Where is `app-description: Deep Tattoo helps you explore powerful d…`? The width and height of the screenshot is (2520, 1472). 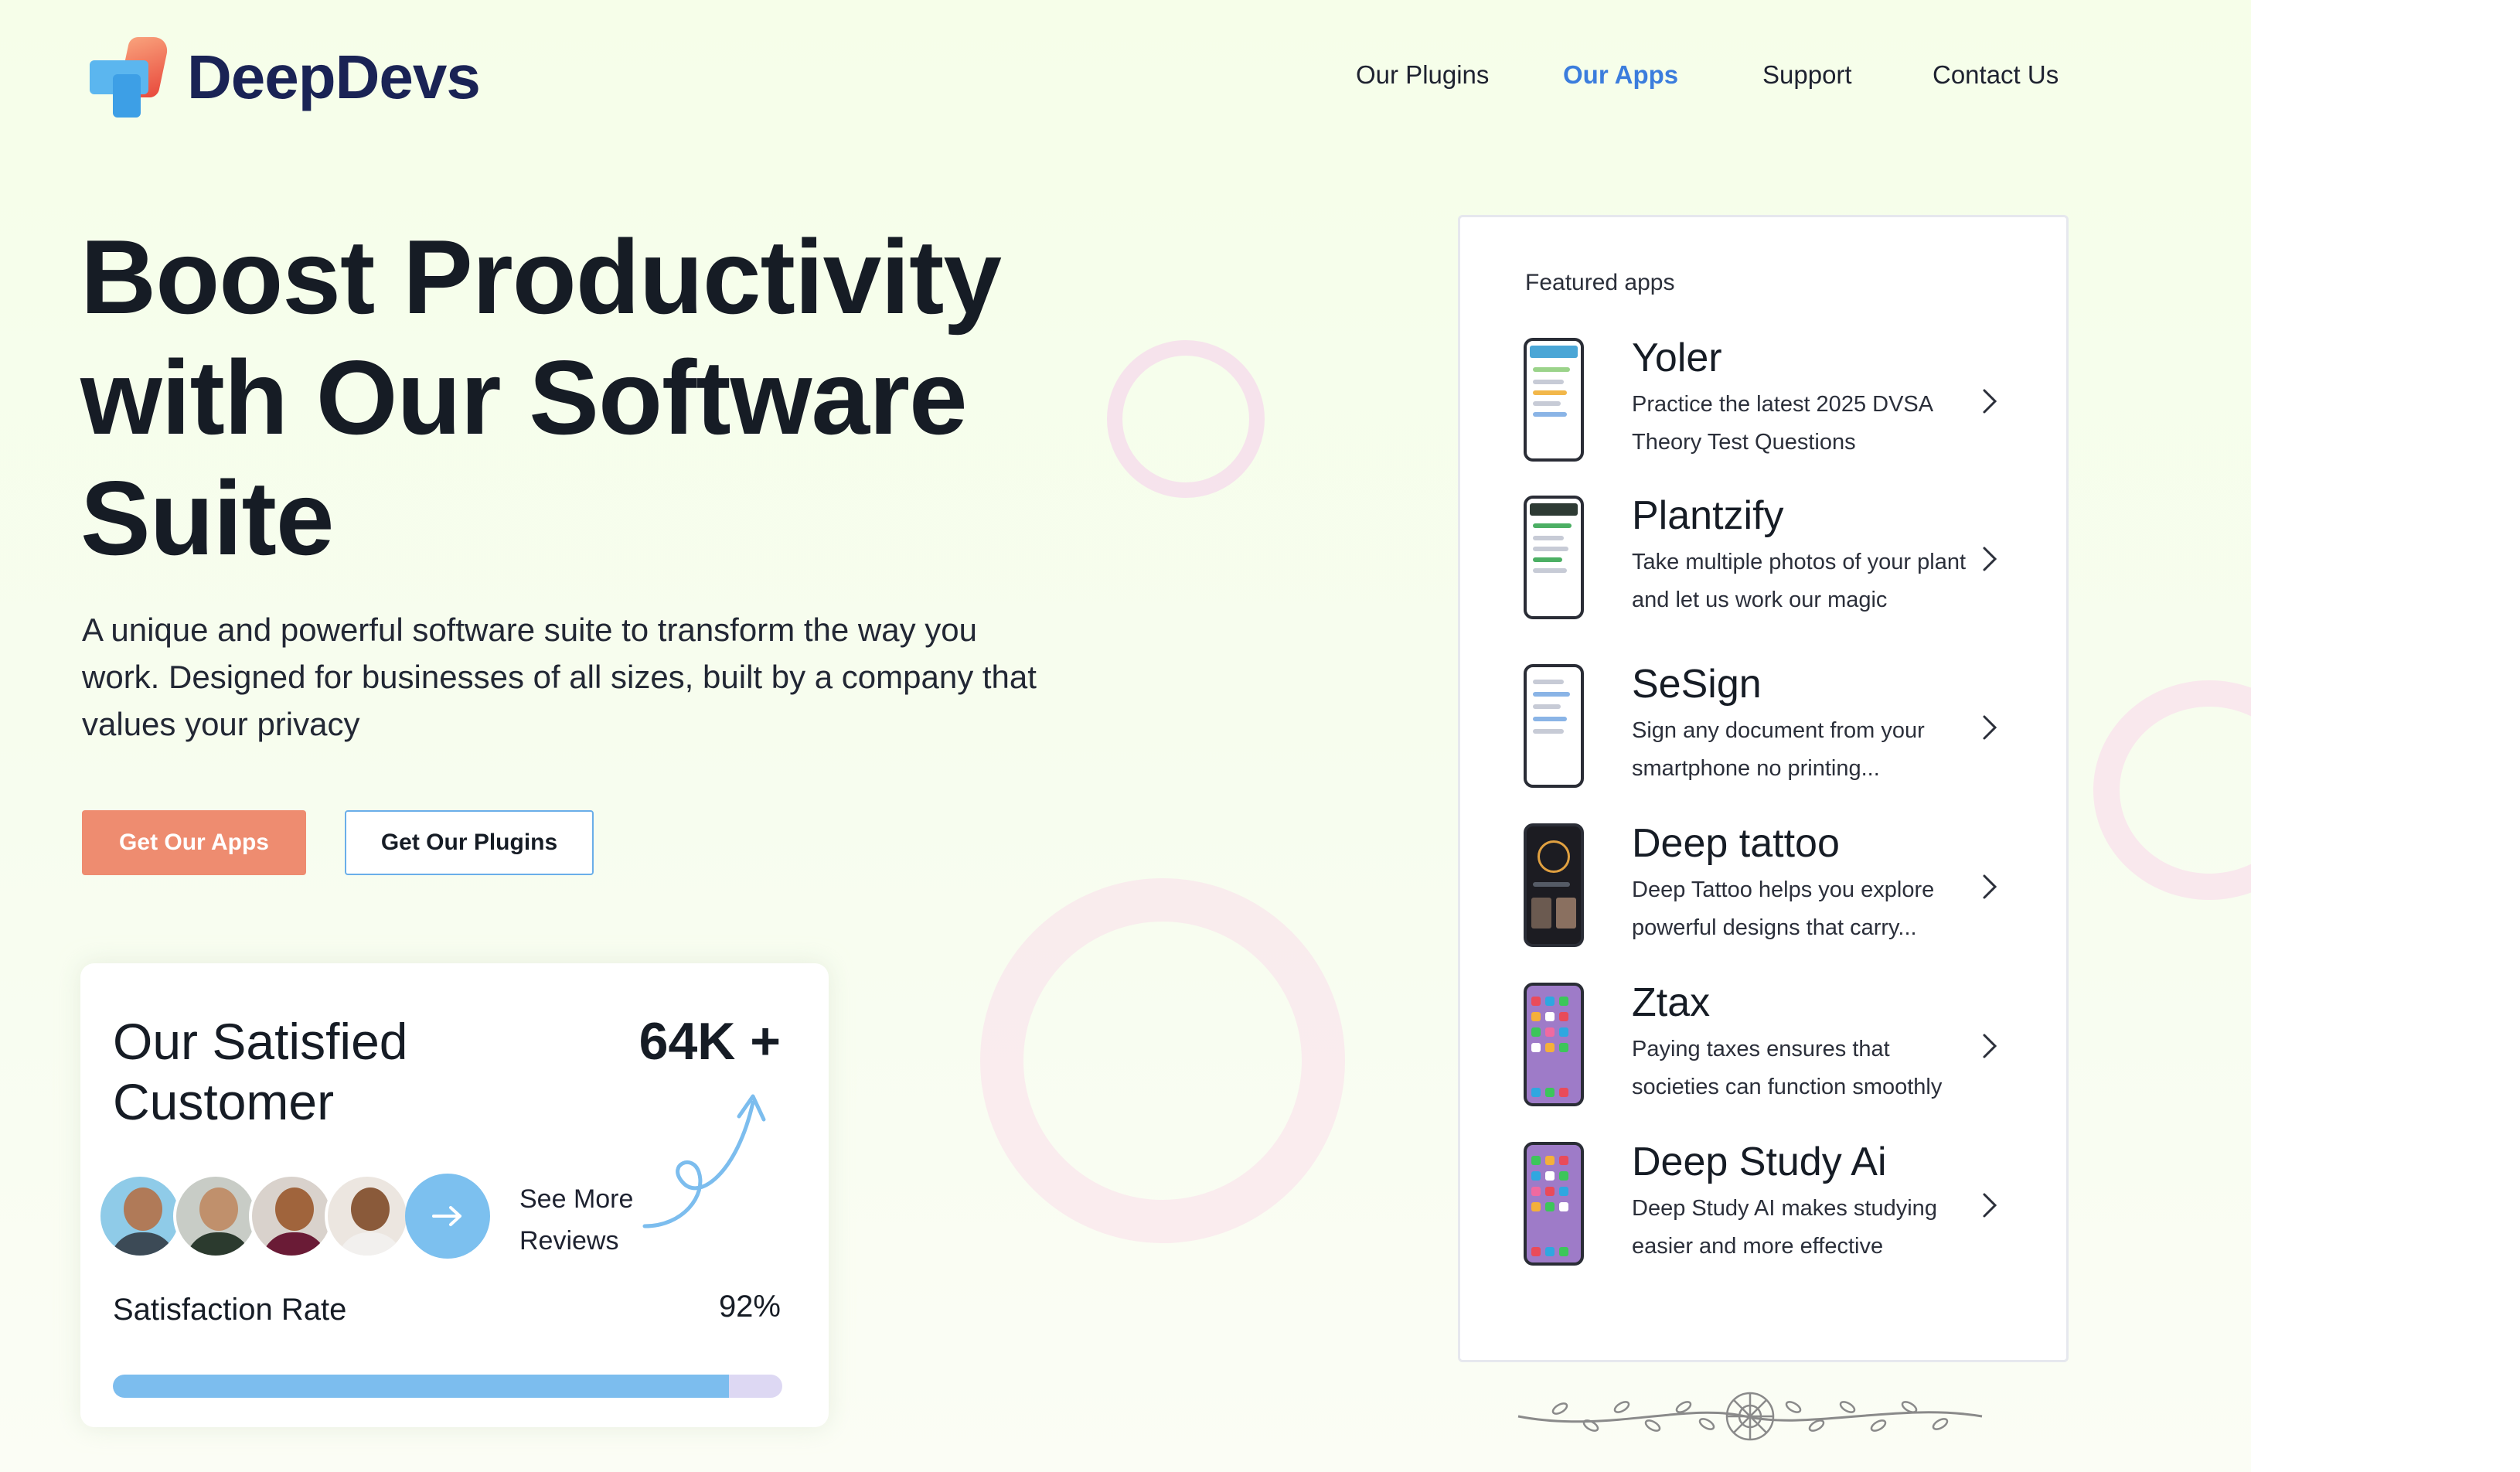 app-description: Deep Tattoo helps you explore powerful d… is located at coordinates (1784, 908).